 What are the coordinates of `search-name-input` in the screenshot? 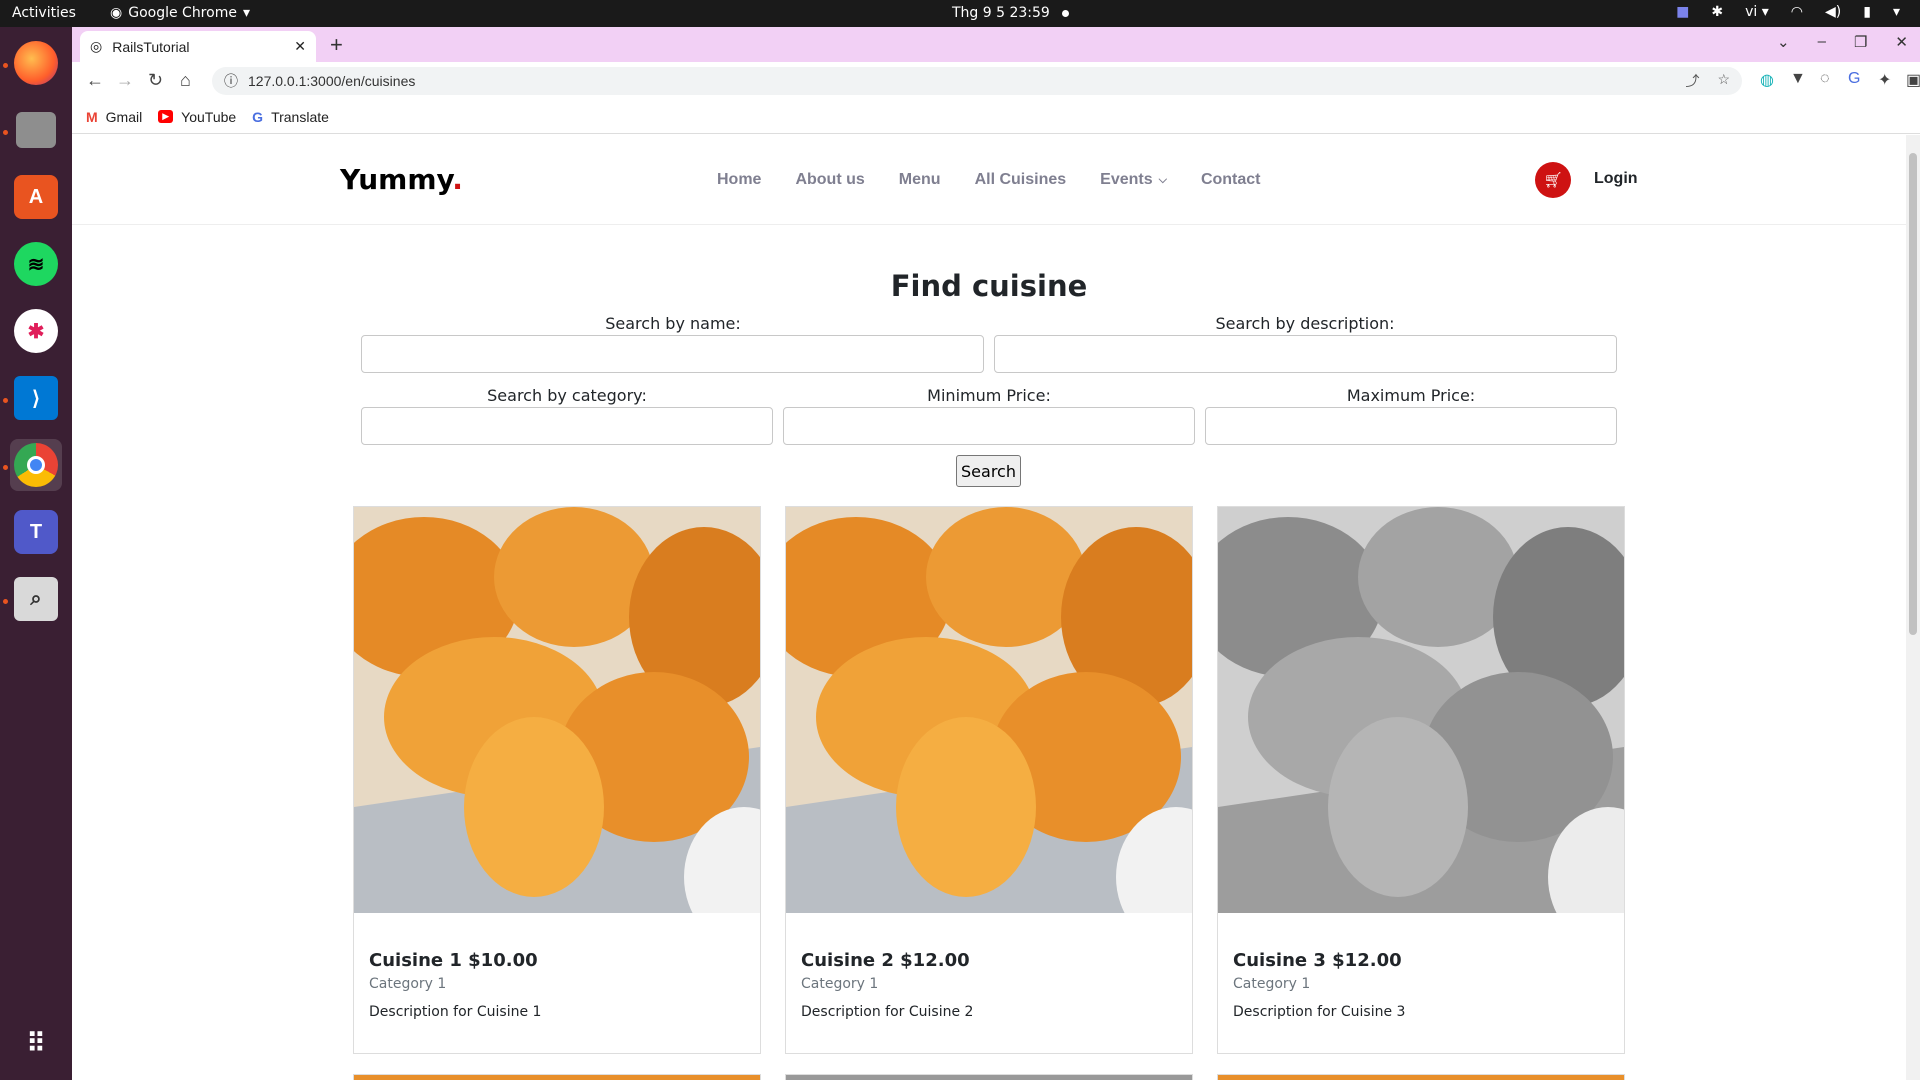 It's located at (672, 354).